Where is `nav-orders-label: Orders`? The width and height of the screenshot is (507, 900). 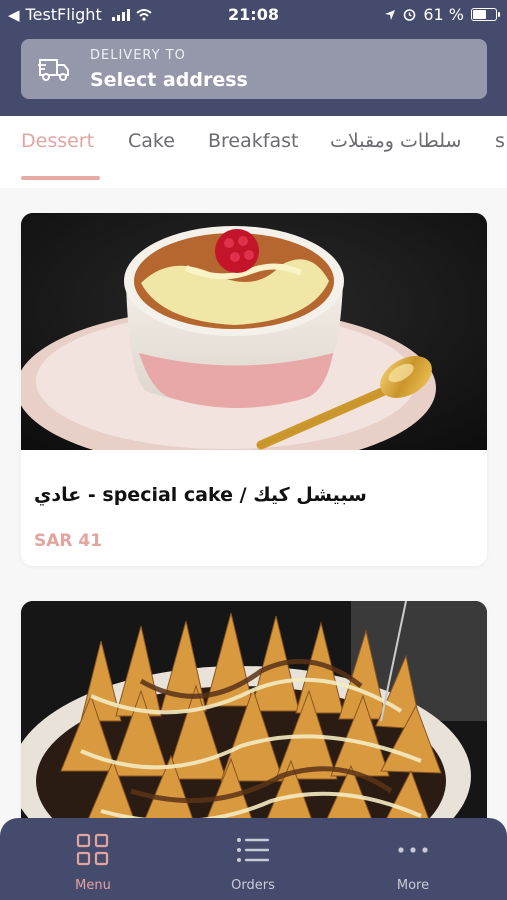 nav-orders-label: Orders is located at coordinates (253, 885).